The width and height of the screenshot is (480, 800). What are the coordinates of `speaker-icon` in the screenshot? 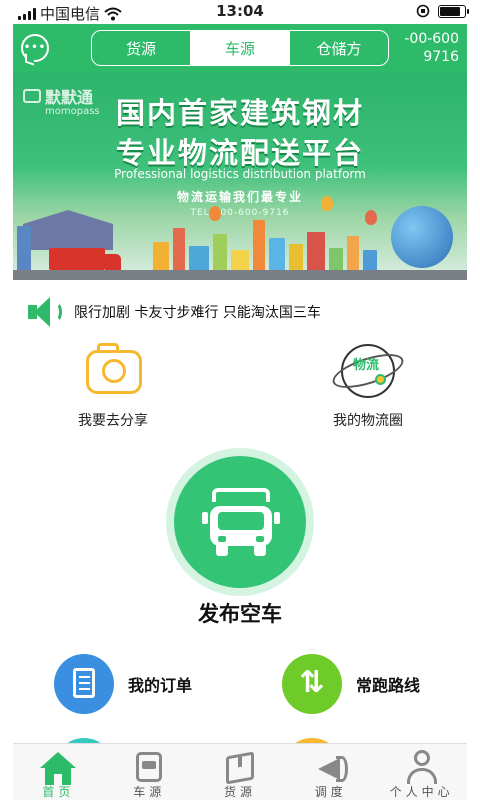 It's located at (45, 312).